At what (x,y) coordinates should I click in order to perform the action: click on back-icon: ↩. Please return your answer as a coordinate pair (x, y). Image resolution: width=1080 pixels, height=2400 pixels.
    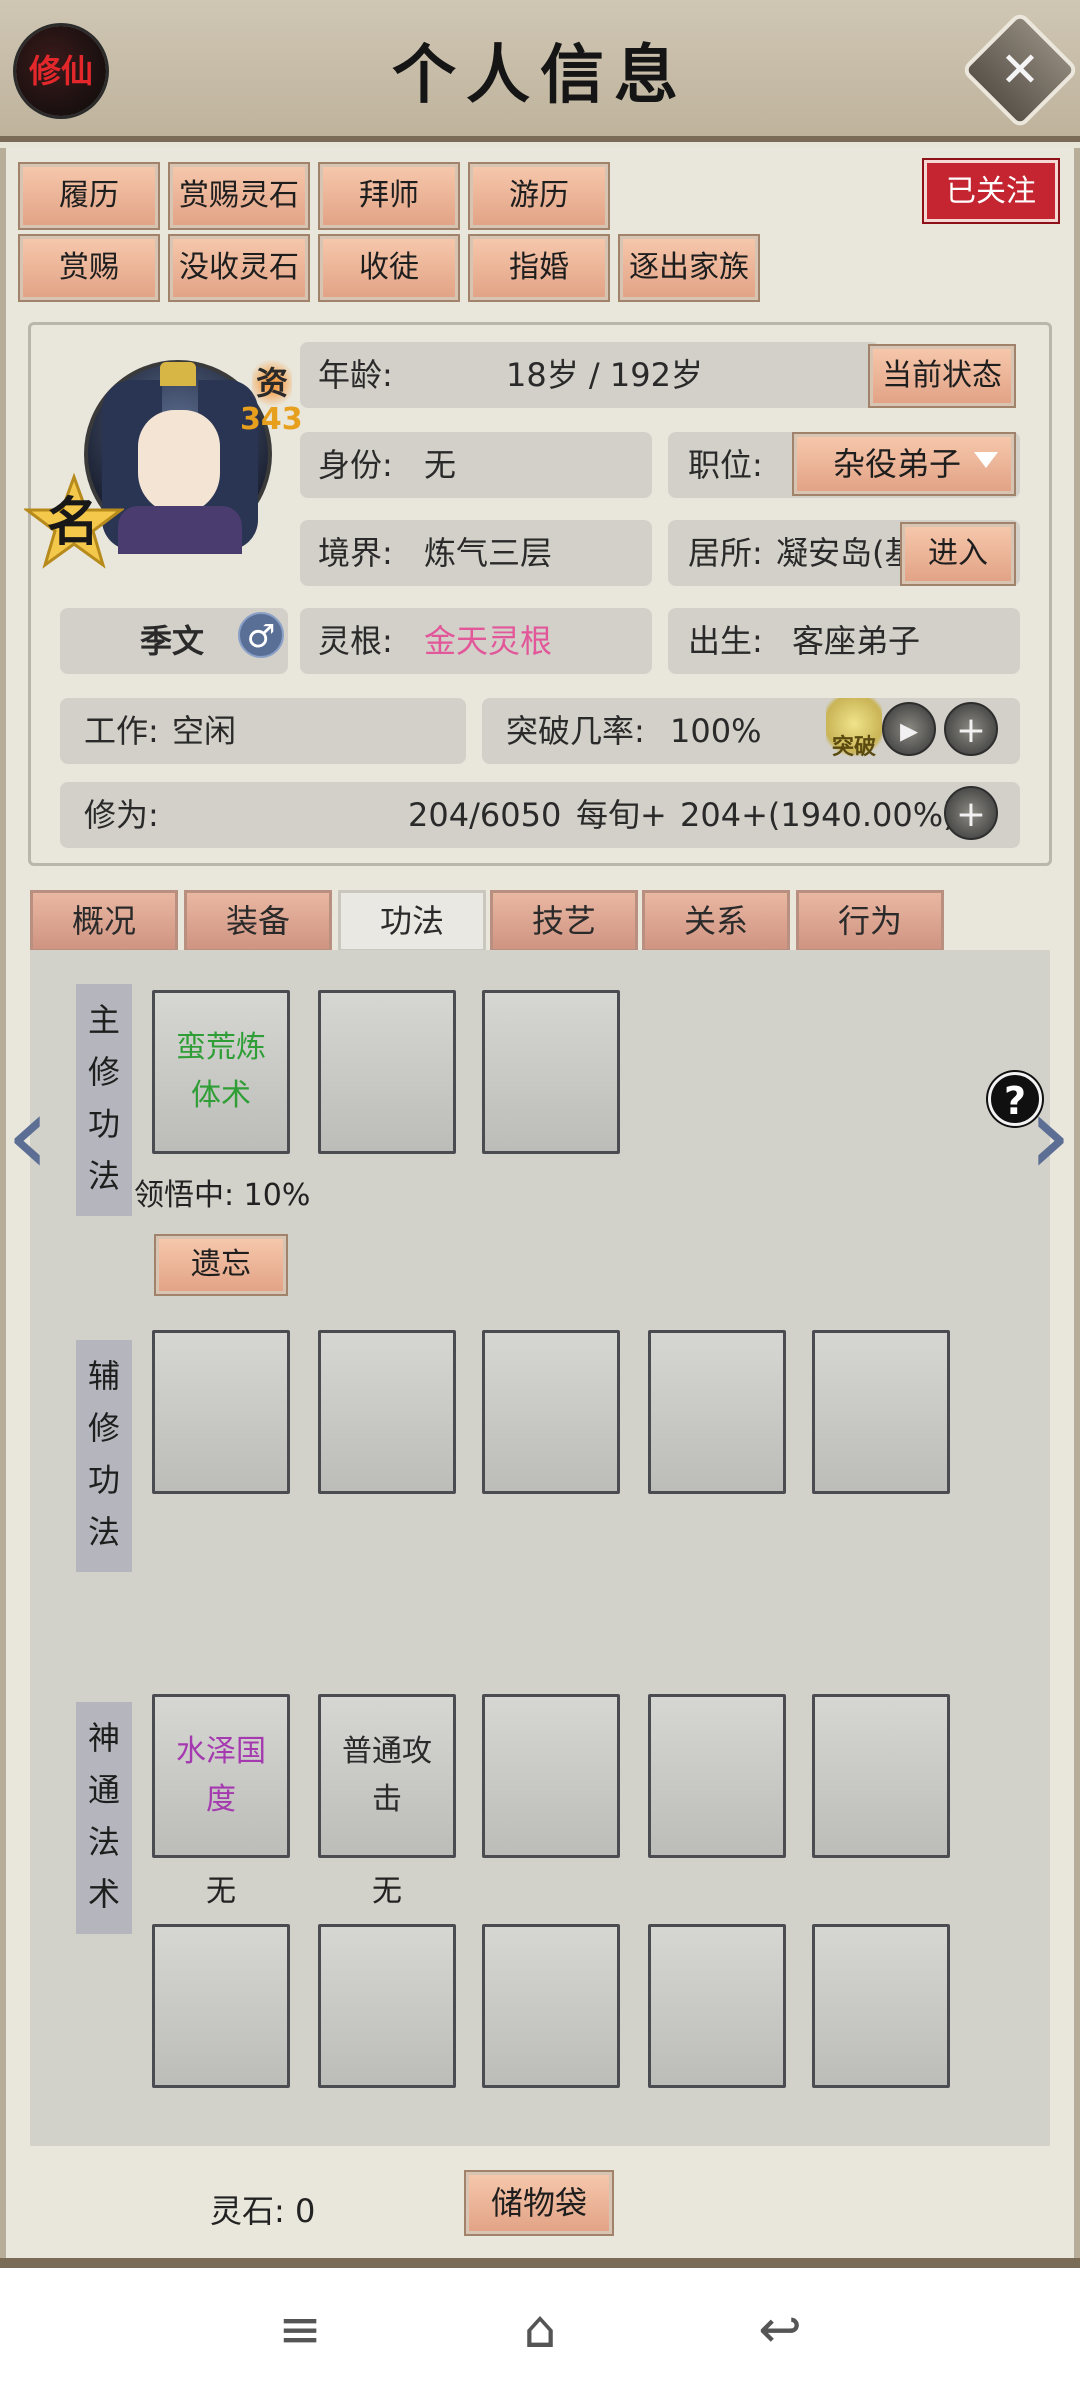
    Looking at the image, I should click on (780, 2330).